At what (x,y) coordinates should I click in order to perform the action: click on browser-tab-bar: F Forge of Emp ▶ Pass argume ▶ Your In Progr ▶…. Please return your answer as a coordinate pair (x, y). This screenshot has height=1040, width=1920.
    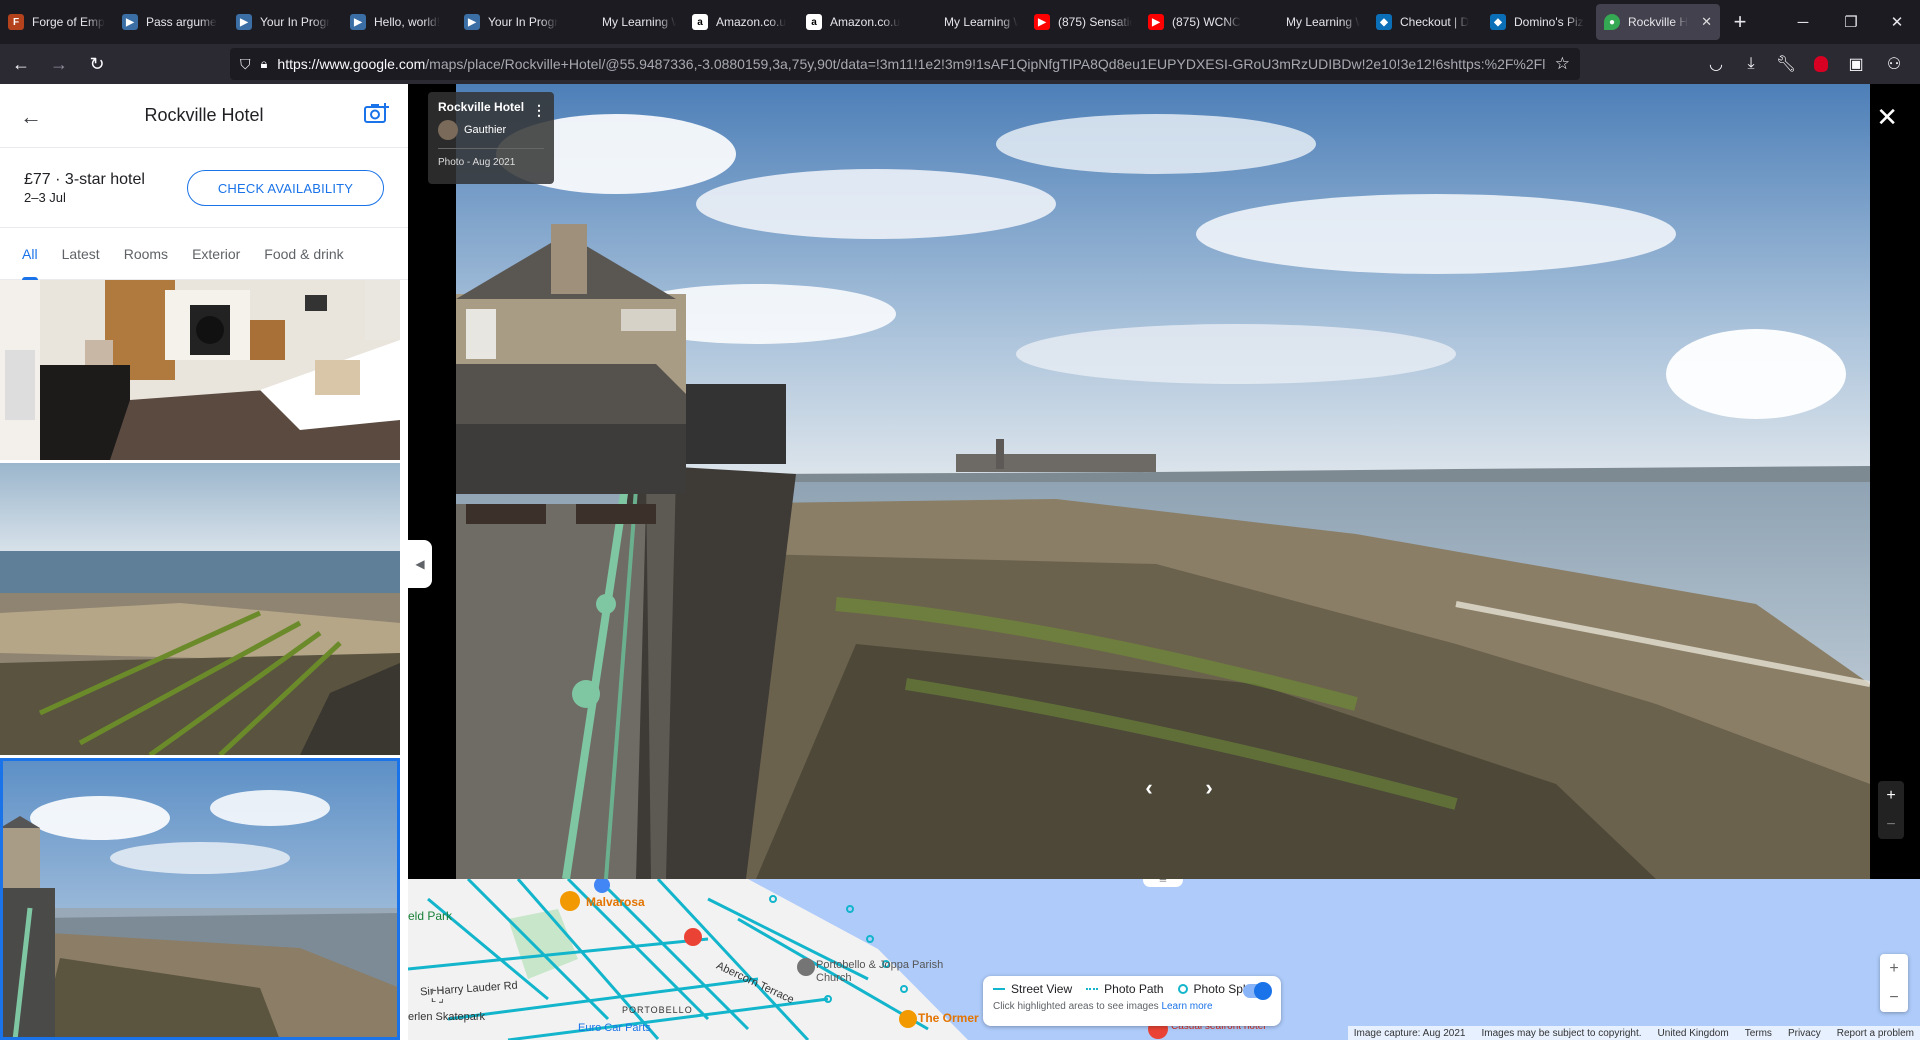
    Looking at the image, I should click on (960, 22).